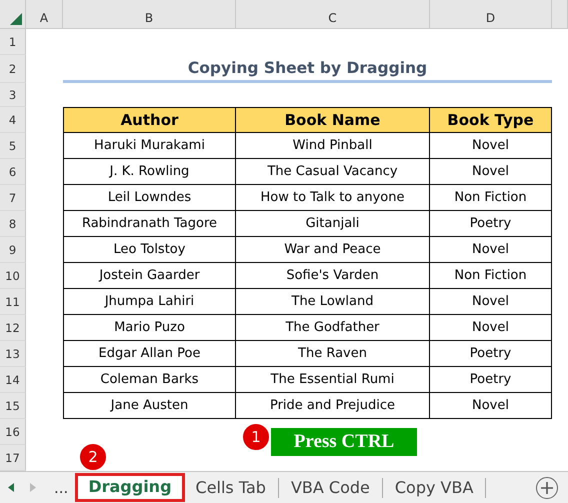 The width and height of the screenshot is (568, 503). What do you see at coordinates (11, 487) in the screenshot?
I see `scroll-left-icon` at bounding box center [11, 487].